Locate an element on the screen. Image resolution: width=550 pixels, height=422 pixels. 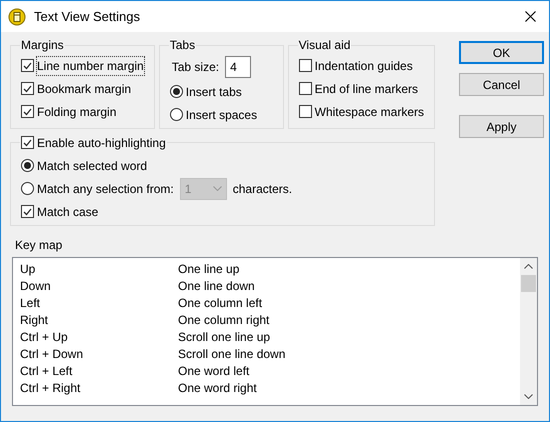
checkbox-label: Enable auto-highlighting is located at coordinates (101, 143).